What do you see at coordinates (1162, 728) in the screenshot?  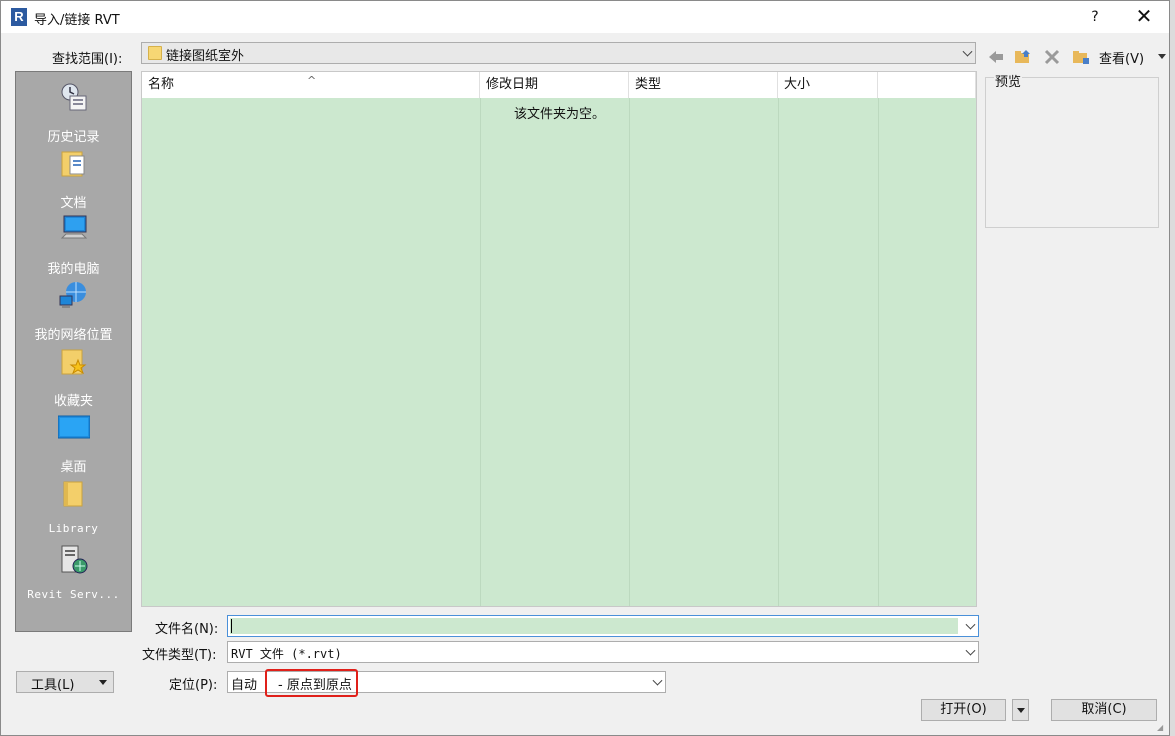 I see `resize-grip-icon: ◢` at bounding box center [1162, 728].